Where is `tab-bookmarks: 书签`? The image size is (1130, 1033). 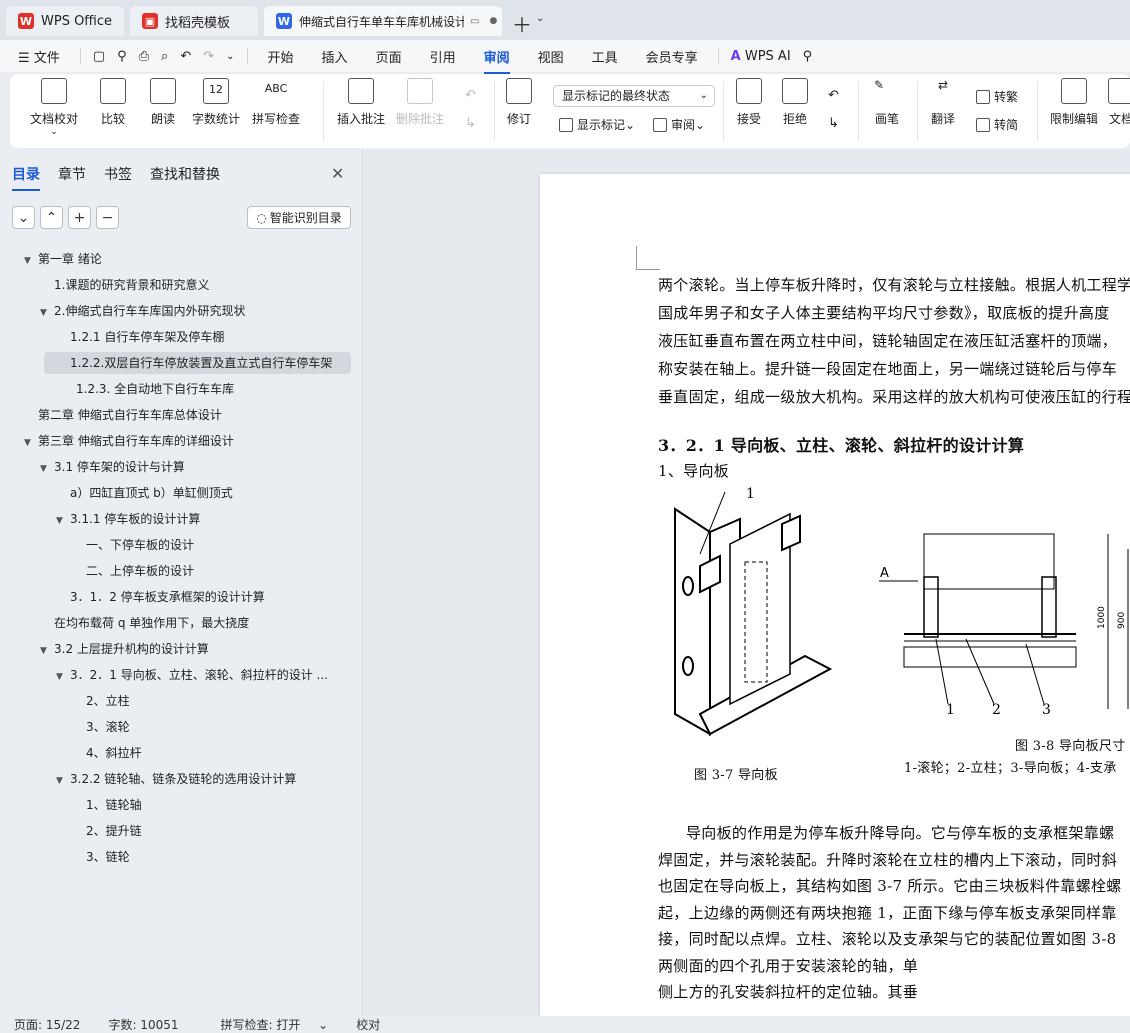
tab-bookmarks: 书签 is located at coordinates (118, 177).